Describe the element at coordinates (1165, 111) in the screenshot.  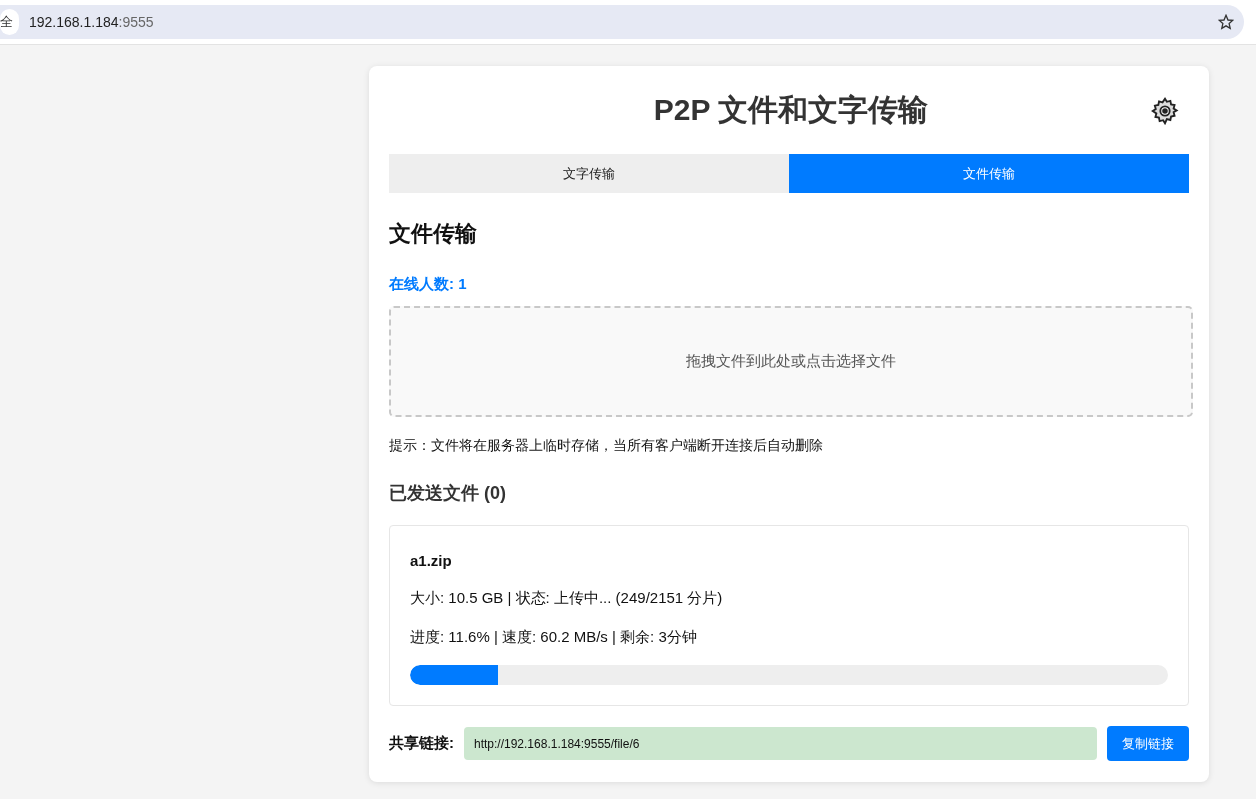
I see `settings-icon` at that location.